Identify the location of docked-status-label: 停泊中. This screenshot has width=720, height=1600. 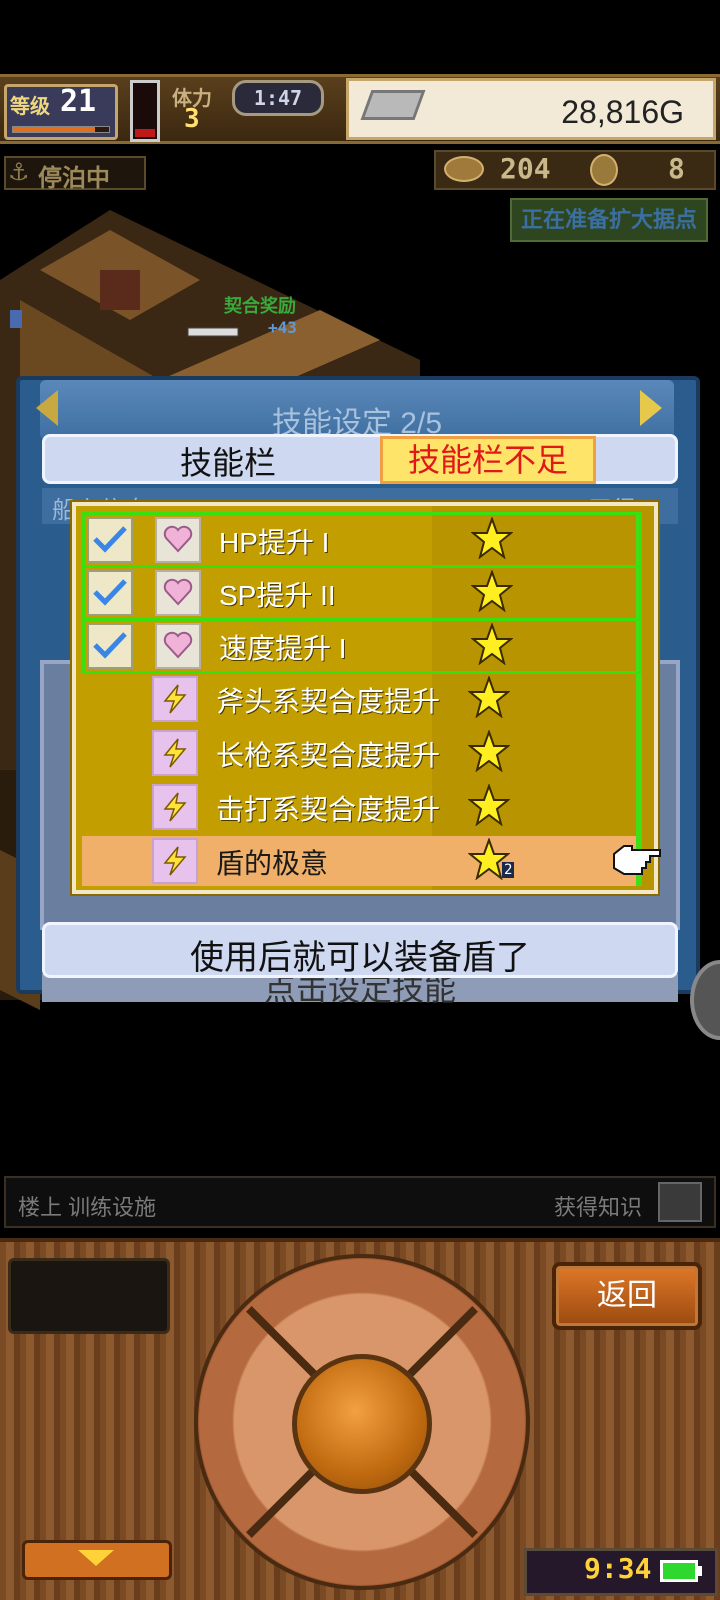
(74, 178).